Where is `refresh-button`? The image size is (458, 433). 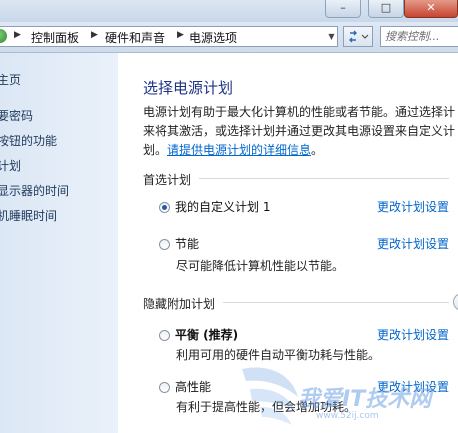
refresh-button is located at coordinates (358, 36).